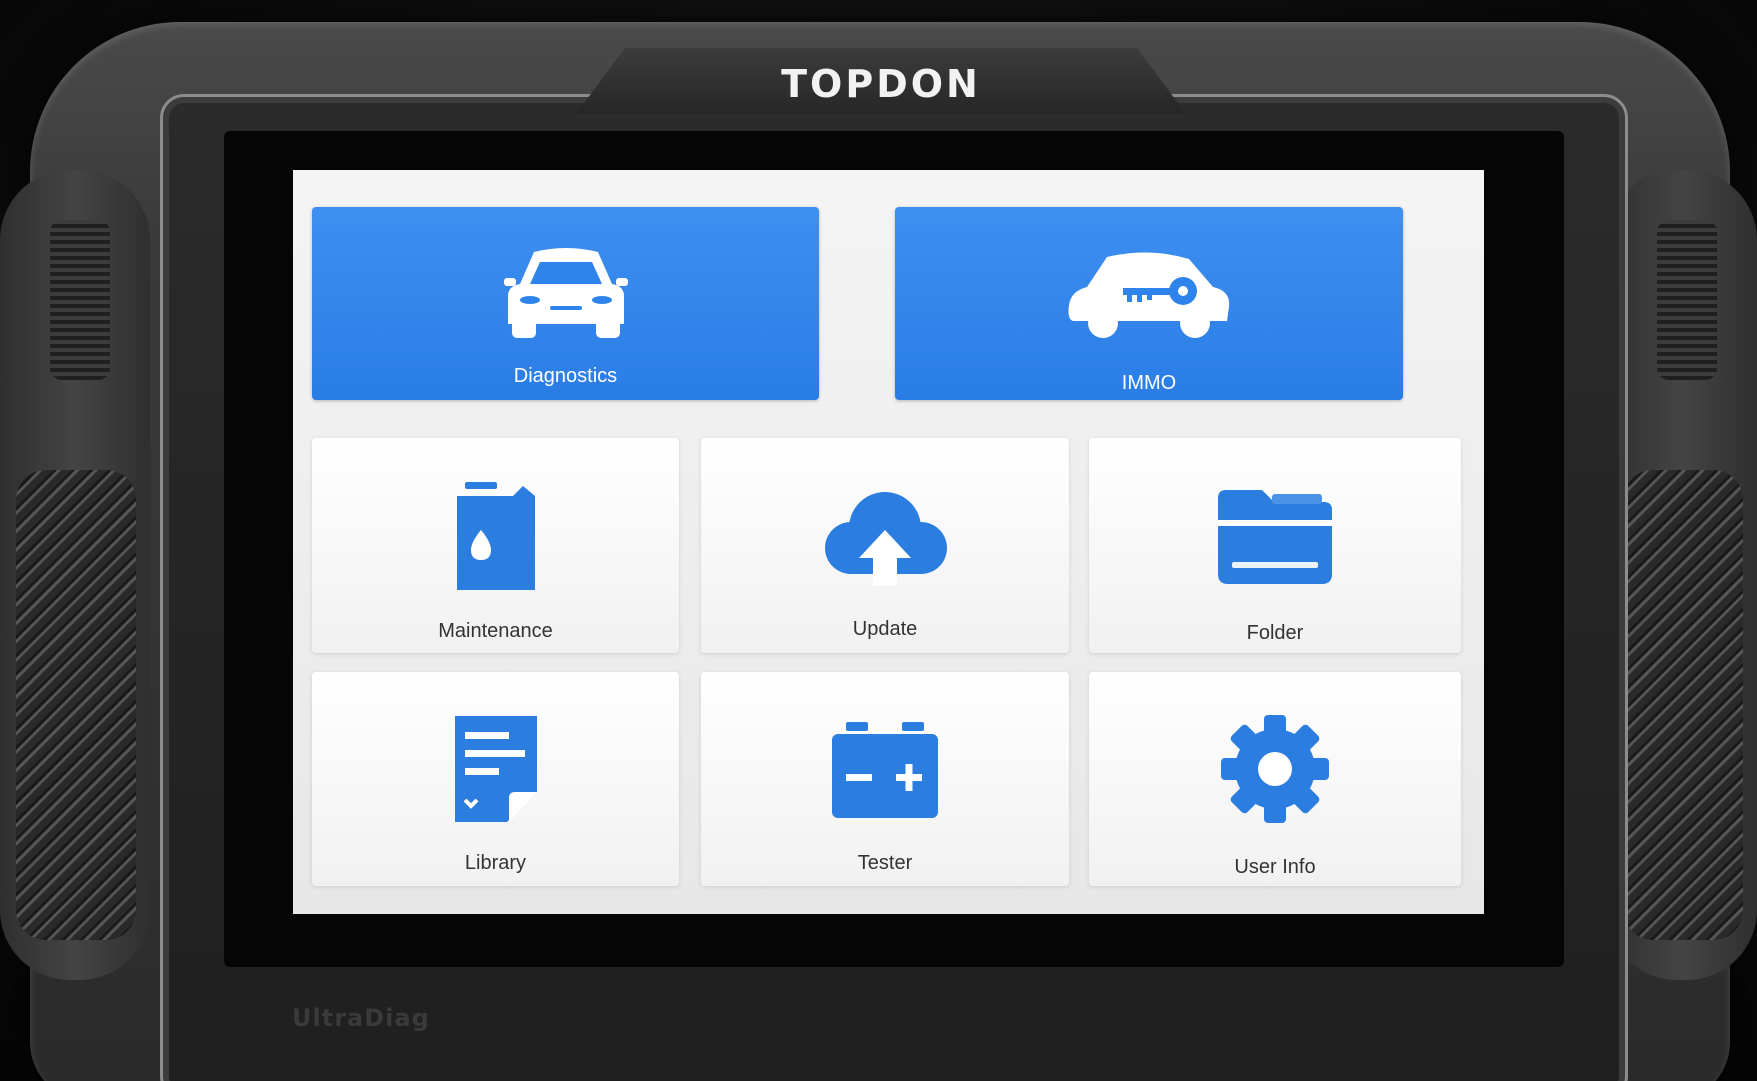 The height and width of the screenshot is (1081, 1757). I want to click on model-mark: UltraDiag, so click(361, 1018).